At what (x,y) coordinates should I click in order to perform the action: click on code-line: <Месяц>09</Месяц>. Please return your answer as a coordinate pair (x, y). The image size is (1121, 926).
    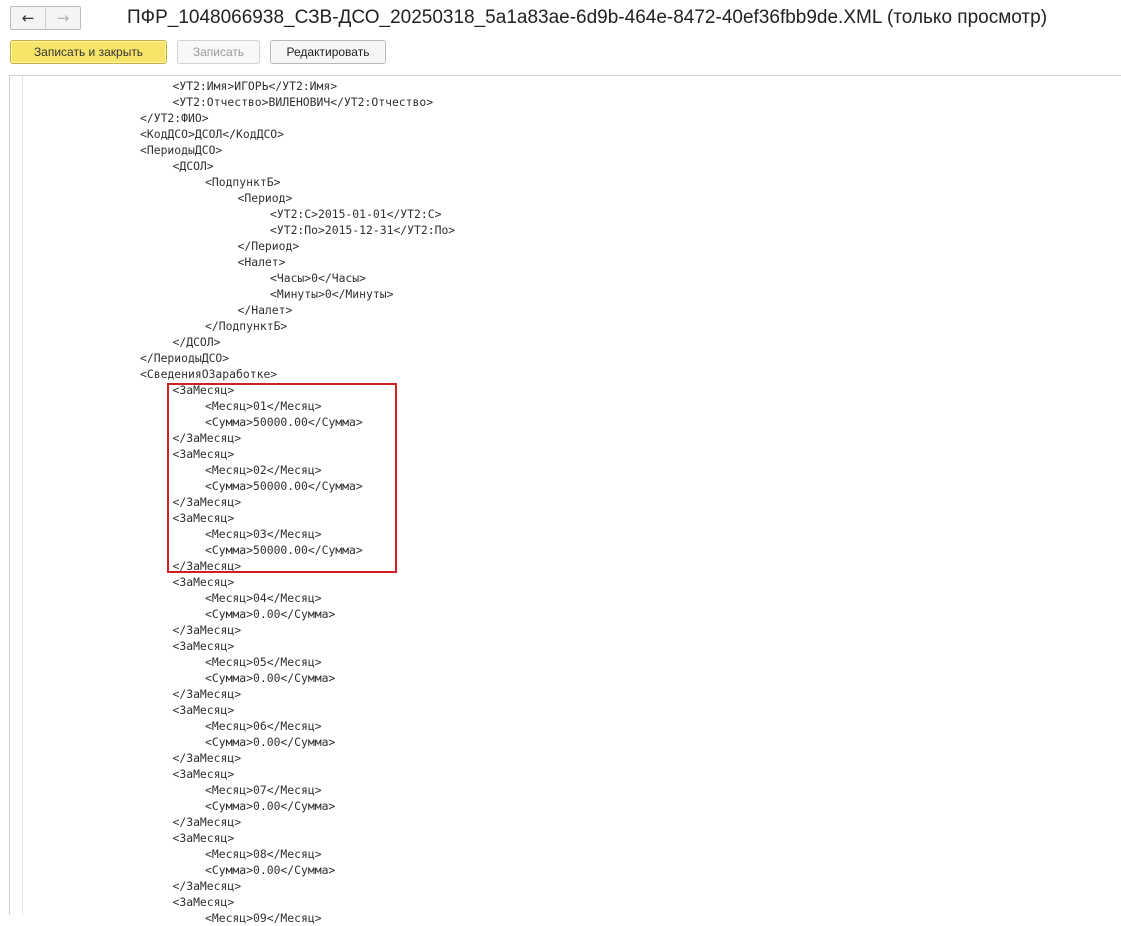
    Looking at the image, I should click on (263, 918).